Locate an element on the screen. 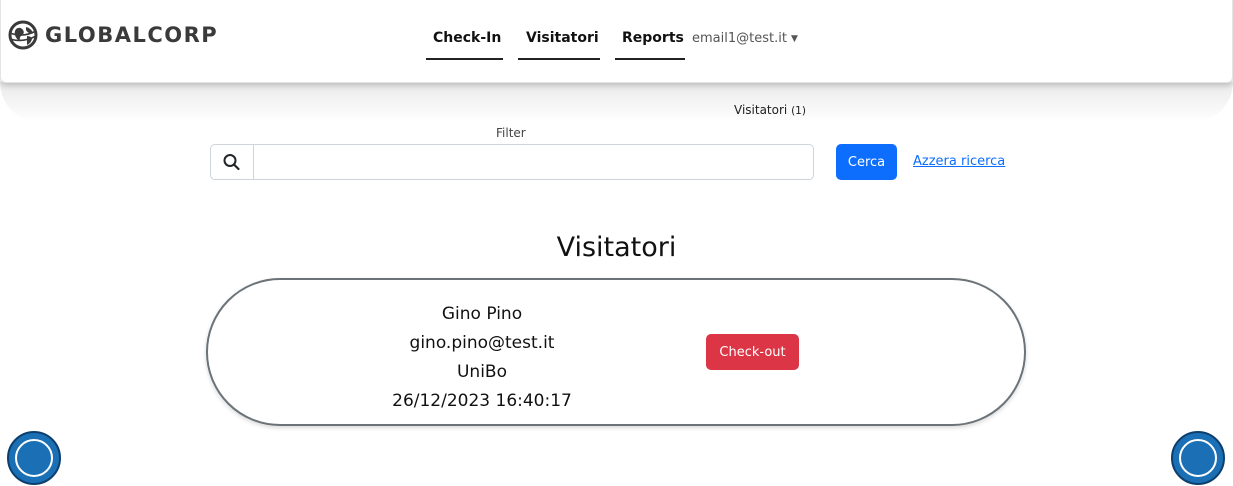 This screenshot has width=1233, height=486. check-out-button: Check-out is located at coordinates (752, 352).